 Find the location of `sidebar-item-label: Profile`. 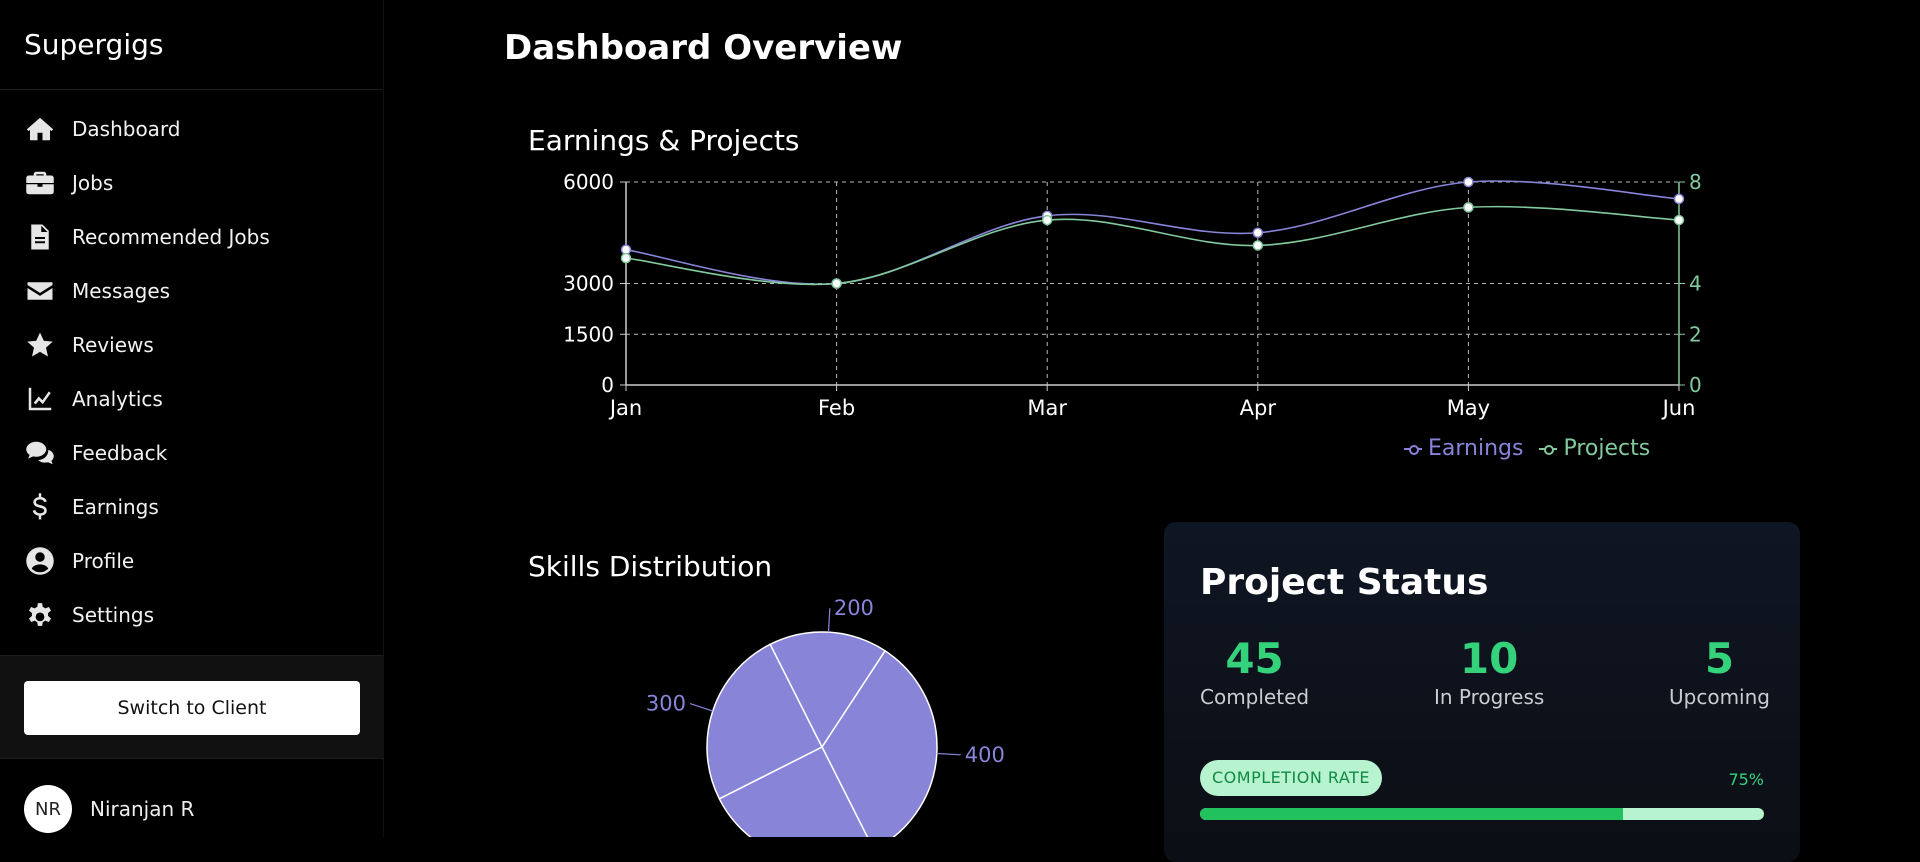

sidebar-item-label: Profile is located at coordinates (103, 561).